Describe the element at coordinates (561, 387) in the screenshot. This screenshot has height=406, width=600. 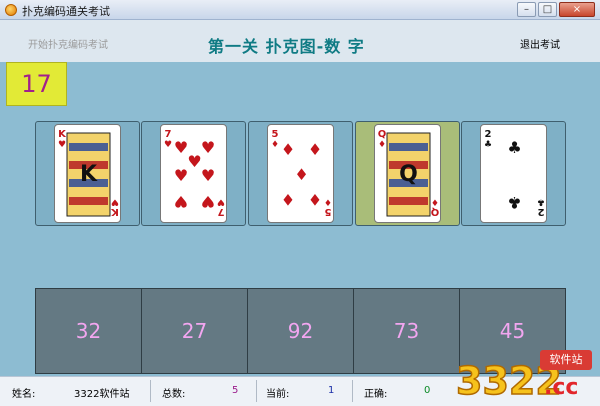
I see `watermark-suffix: .cc` at that location.